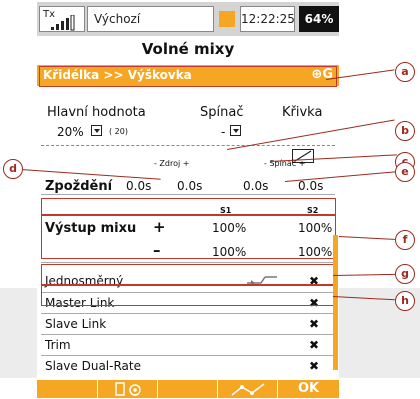 The height and width of the screenshot is (399, 420). Describe the element at coordinates (63, 23) in the screenshot. I see `signal-bars-icon` at that location.